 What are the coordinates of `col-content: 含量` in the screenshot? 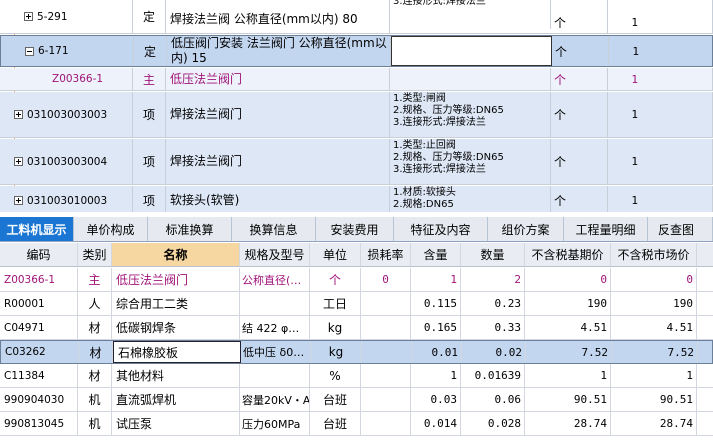 It's located at (436, 254).